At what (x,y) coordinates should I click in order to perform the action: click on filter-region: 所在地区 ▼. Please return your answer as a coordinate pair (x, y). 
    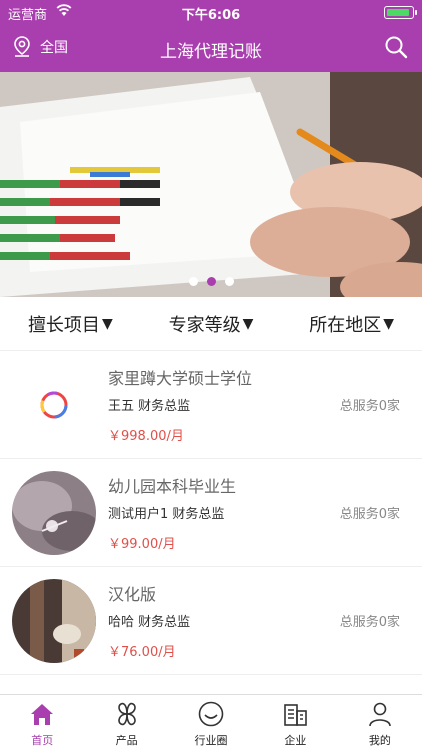
    Looking at the image, I should click on (351, 323).